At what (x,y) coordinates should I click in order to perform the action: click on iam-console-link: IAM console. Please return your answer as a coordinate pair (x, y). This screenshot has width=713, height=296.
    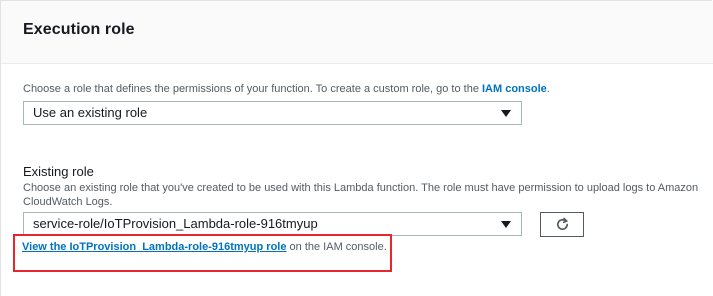
    Looking at the image, I should click on (514, 89).